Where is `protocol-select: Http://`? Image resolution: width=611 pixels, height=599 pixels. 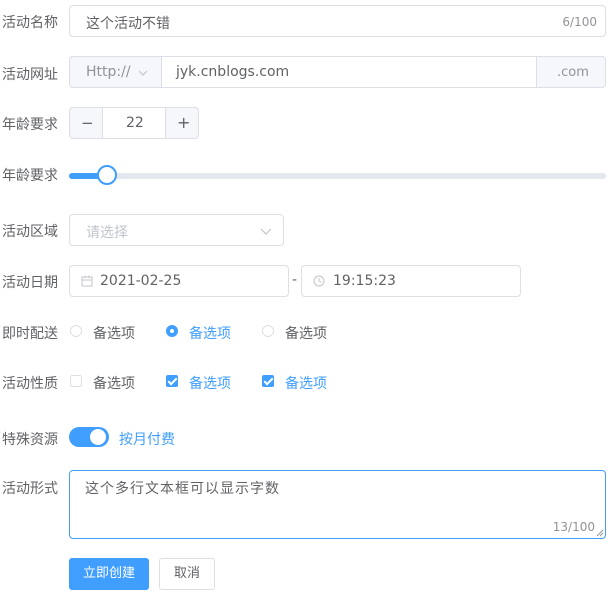 protocol-select: Http:// is located at coordinates (115, 72).